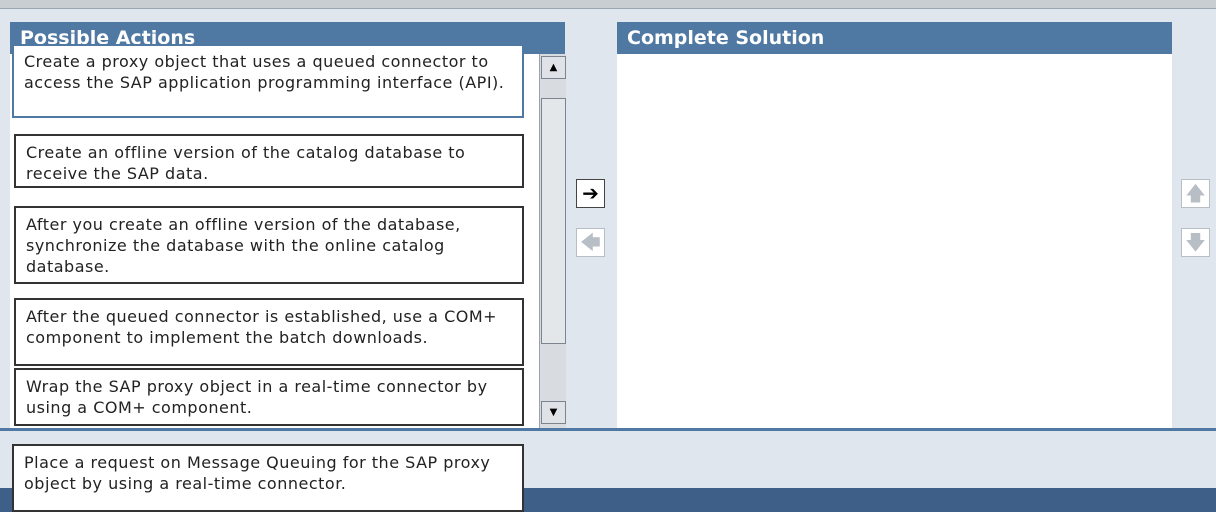 The image size is (1216, 512). Describe the element at coordinates (608, 4) in the screenshot. I see `top-band` at that location.